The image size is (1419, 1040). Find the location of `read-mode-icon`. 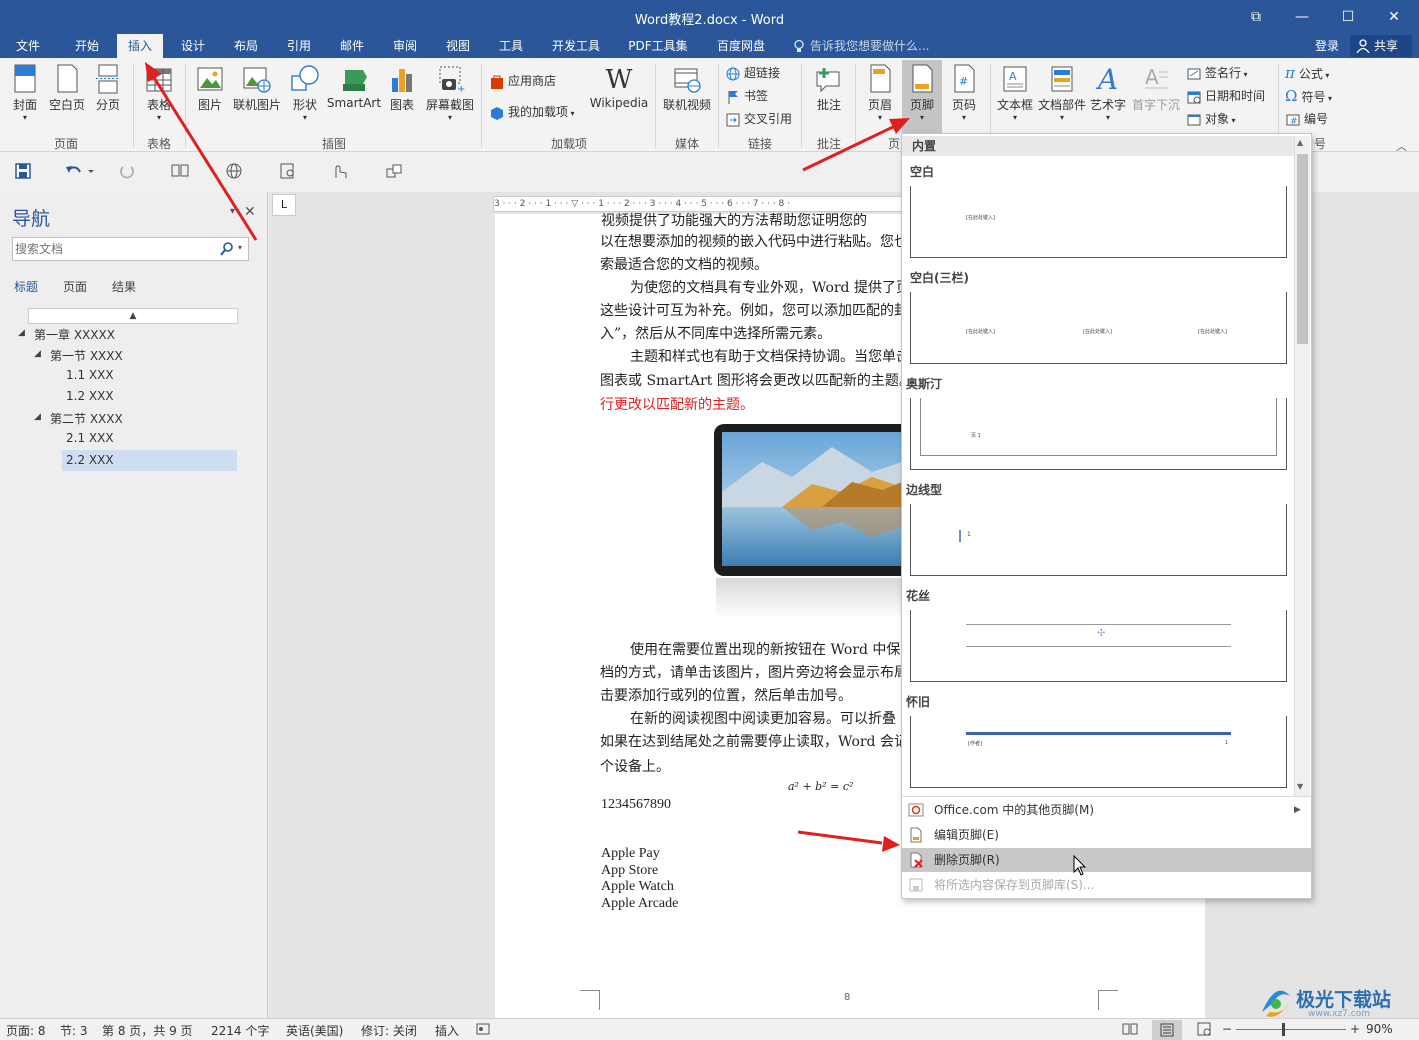

read-mode-icon is located at coordinates (1130, 1030).